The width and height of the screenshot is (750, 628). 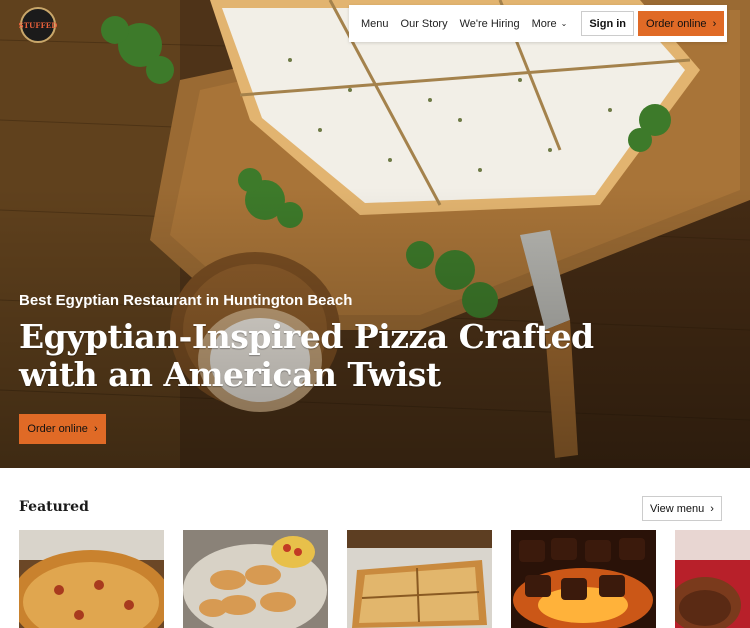 I want to click on sign-in-button: Sign in, so click(x=608, y=23).